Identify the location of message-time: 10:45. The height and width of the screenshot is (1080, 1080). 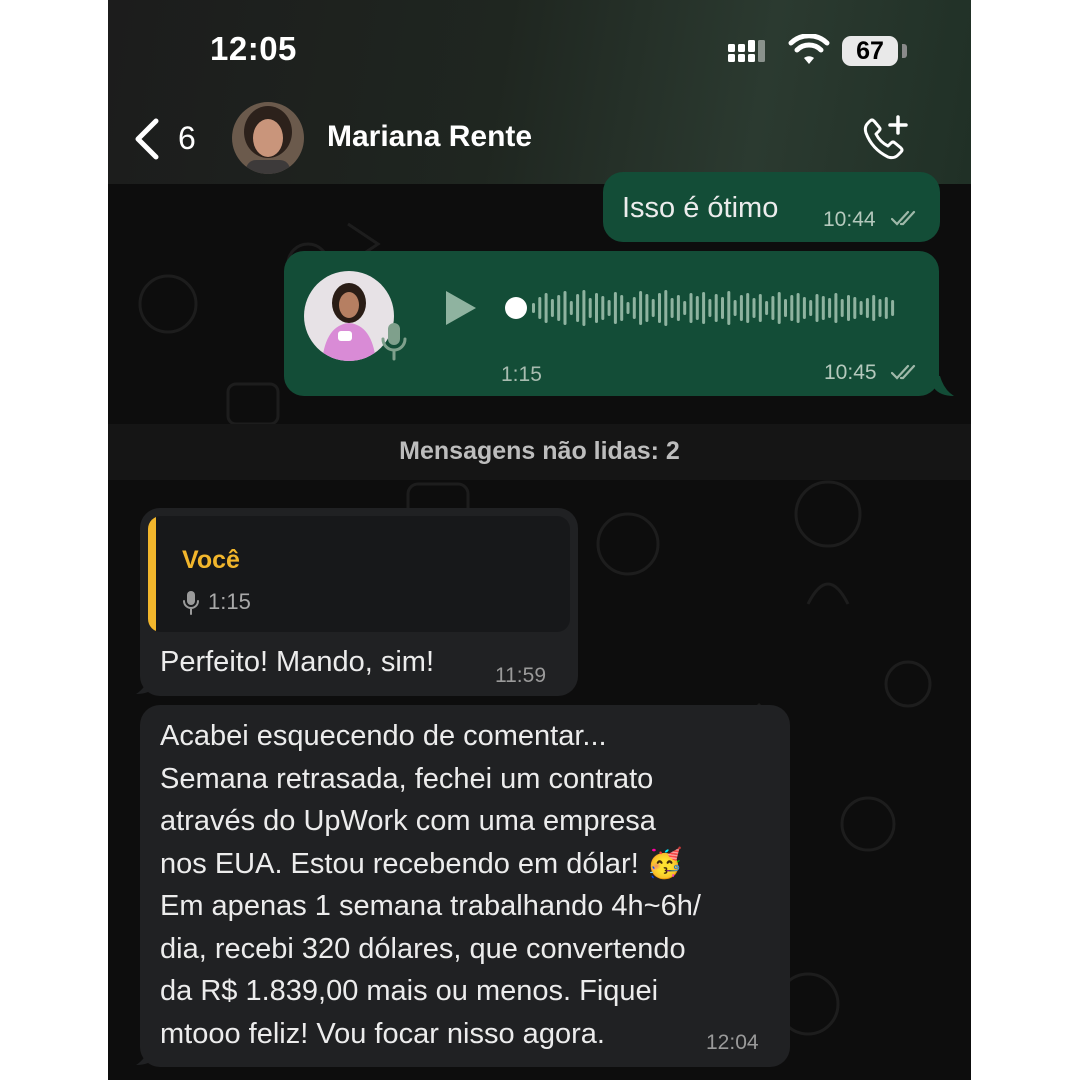
(850, 372).